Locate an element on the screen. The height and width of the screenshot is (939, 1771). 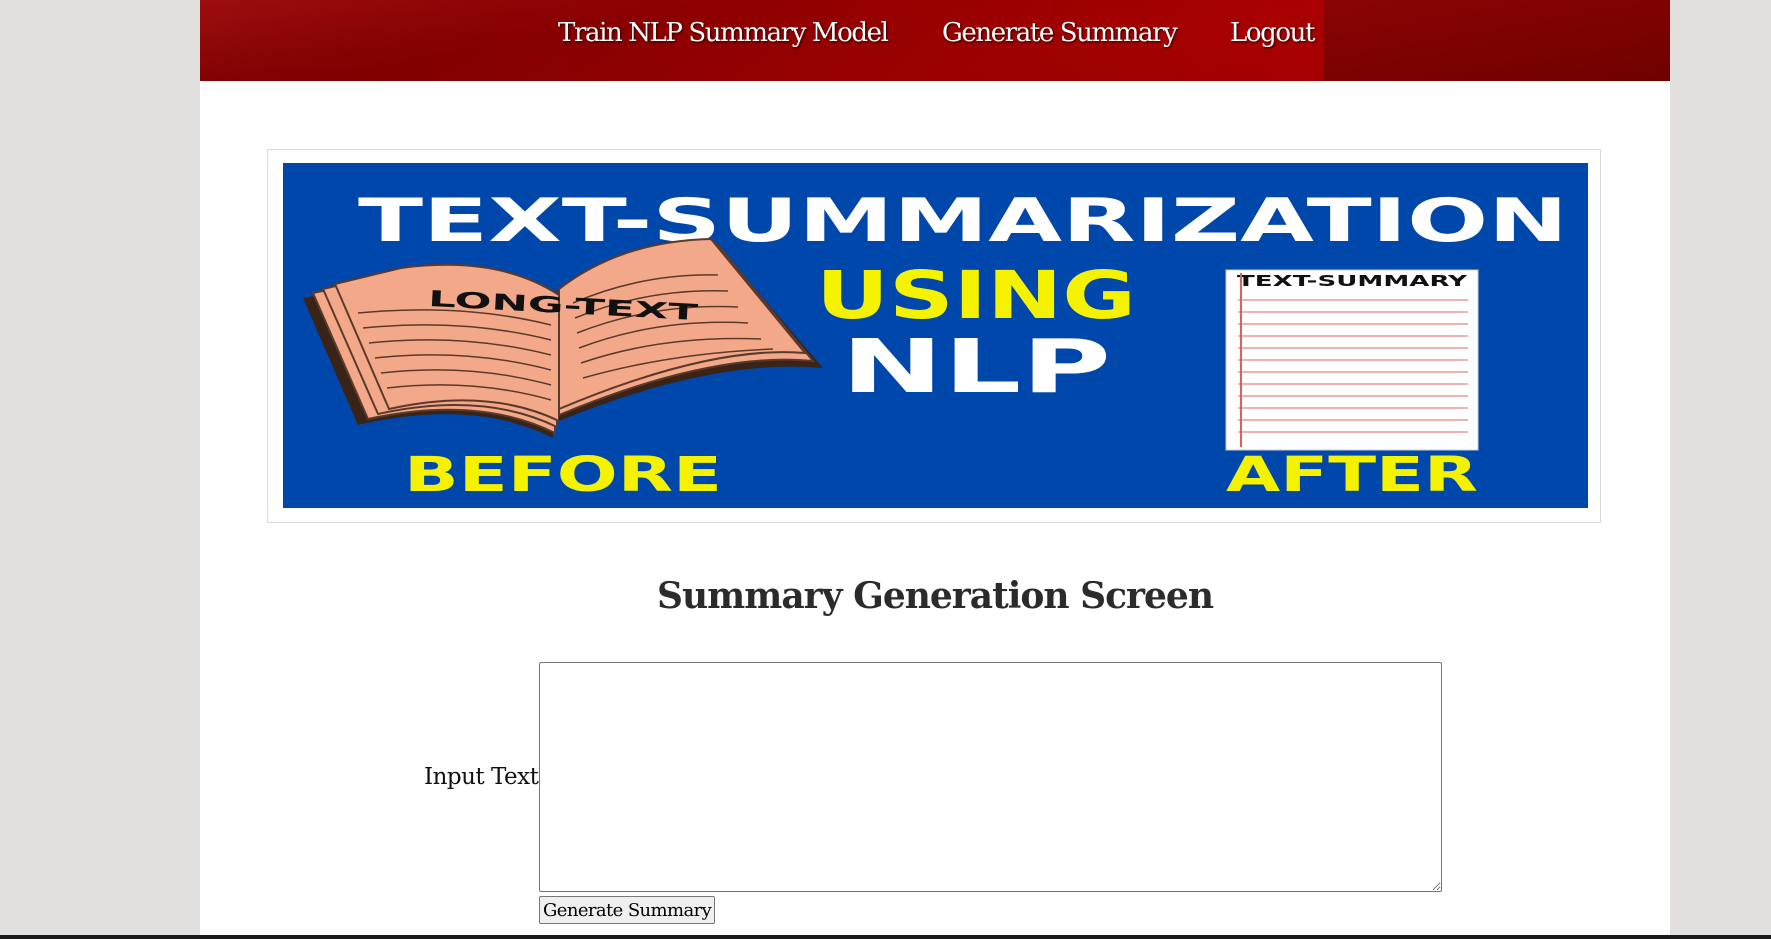
summary-paper-illustration: TEXT-SUMMARY is located at coordinates (1352, 360).